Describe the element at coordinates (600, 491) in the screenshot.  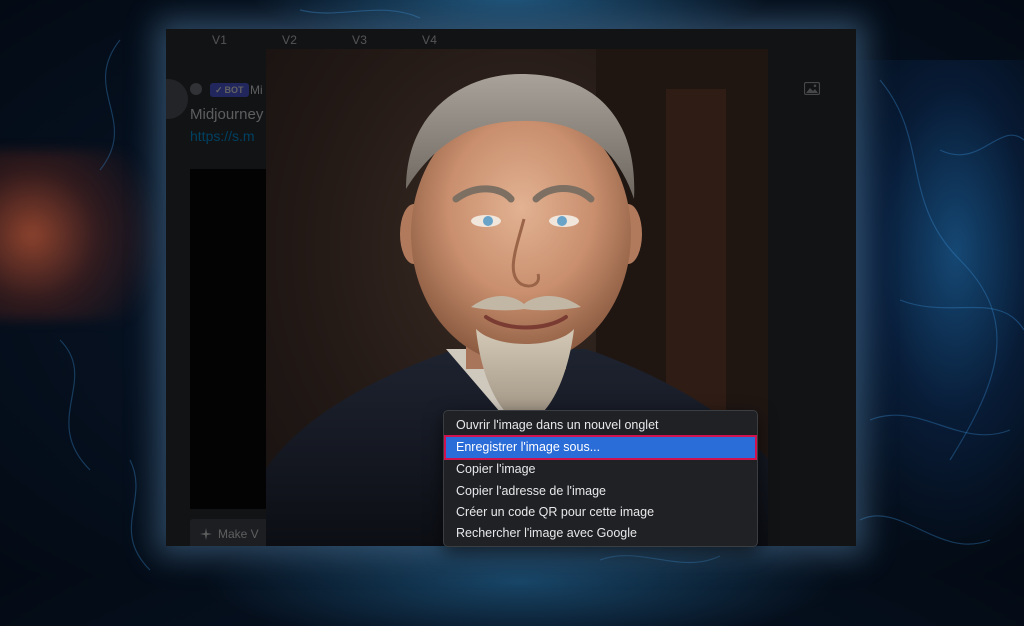
I see `menu-item-copy-image-address: Copier l'adresse de l'image` at that location.